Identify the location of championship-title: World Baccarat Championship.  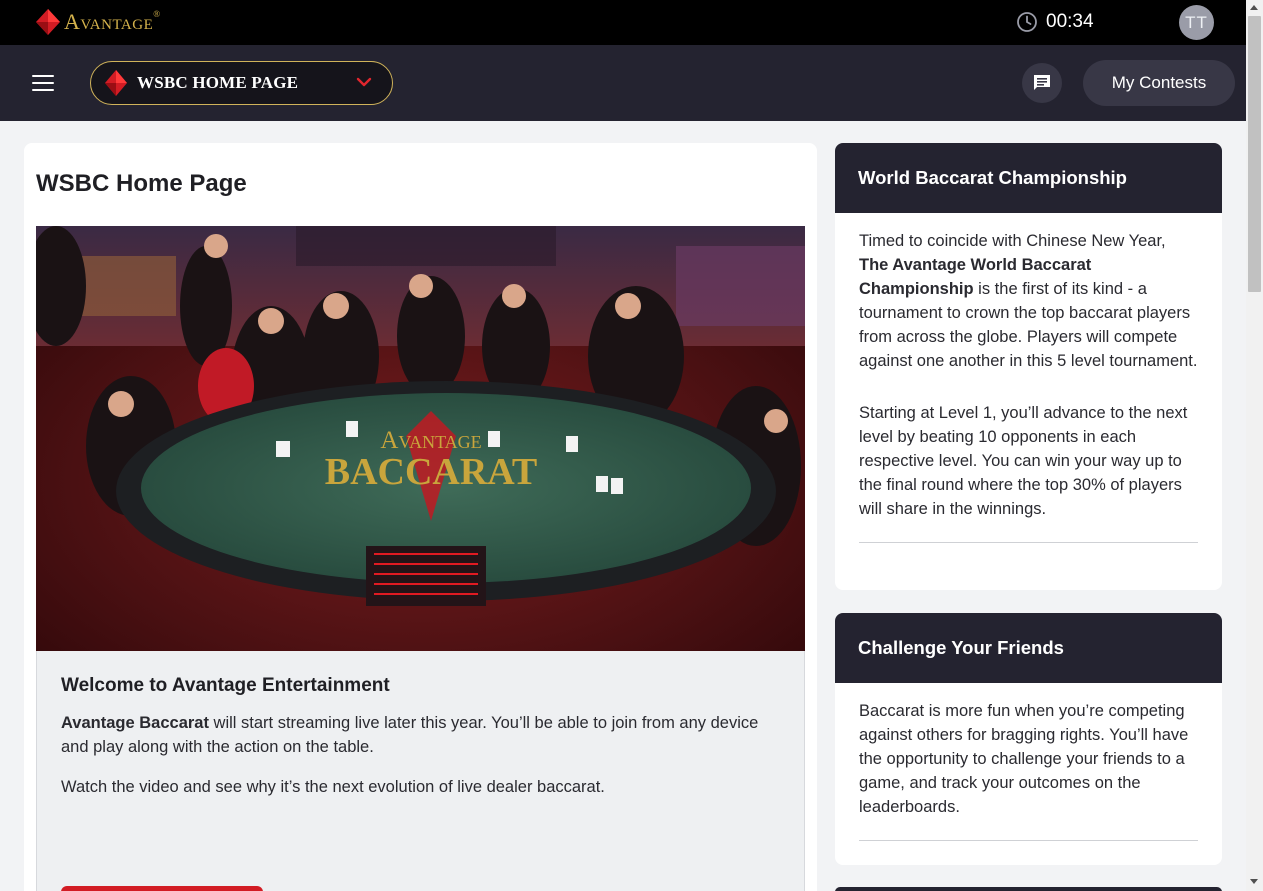
(1028, 178).